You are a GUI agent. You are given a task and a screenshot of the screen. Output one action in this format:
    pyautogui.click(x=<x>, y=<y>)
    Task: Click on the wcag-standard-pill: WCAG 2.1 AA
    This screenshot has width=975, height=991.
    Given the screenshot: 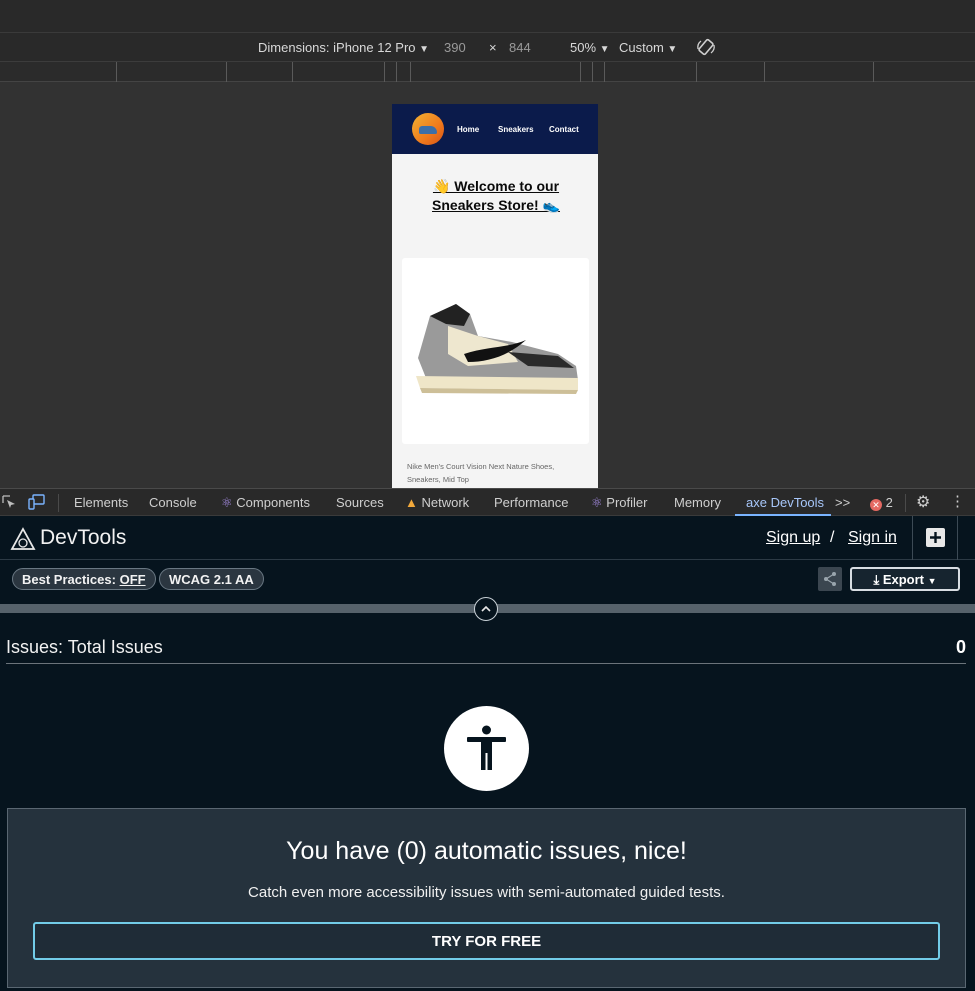 What is the action you would take?
    pyautogui.click(x=211, y=579)
    